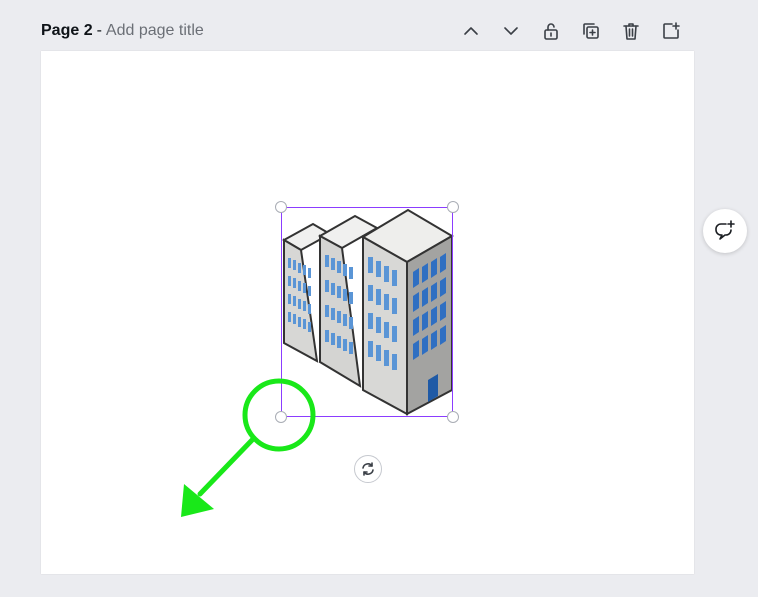 Image resolution: width=758 pixels, height=597 pixels. I want to click on rotate-handle, so click(368, 469).